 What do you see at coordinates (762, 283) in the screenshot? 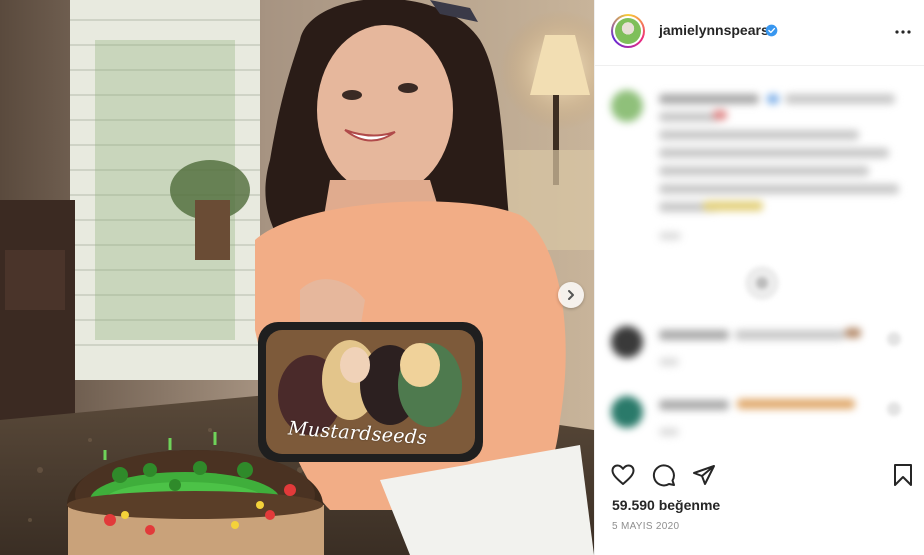
I see `load-more-comments-button` at bounding box center [762, 283].